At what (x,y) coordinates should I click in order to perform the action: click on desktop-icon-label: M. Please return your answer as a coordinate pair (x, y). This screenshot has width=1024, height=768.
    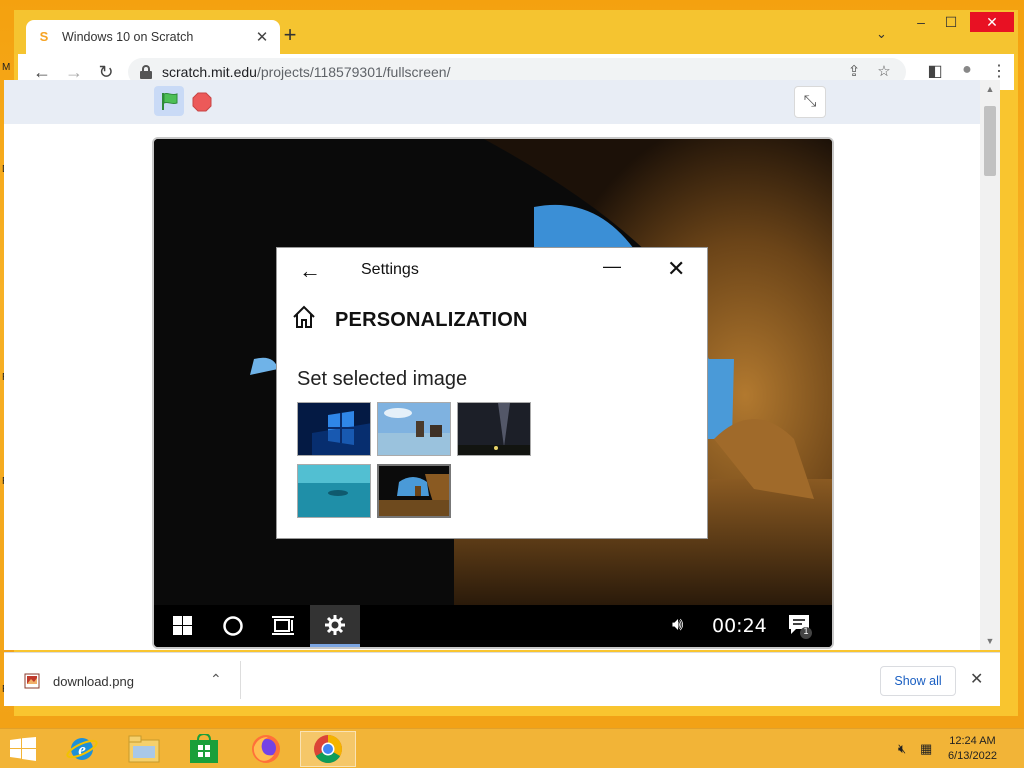
    Looking at the image, I should click on (6, 67).